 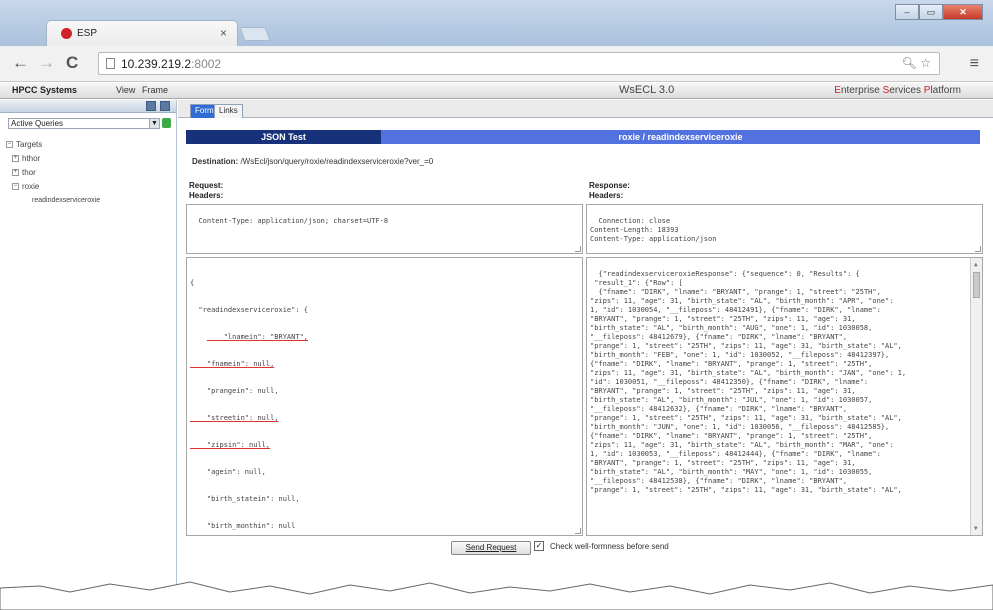 I want to click on menu-frame: Frame, so click(x=155, y=90).